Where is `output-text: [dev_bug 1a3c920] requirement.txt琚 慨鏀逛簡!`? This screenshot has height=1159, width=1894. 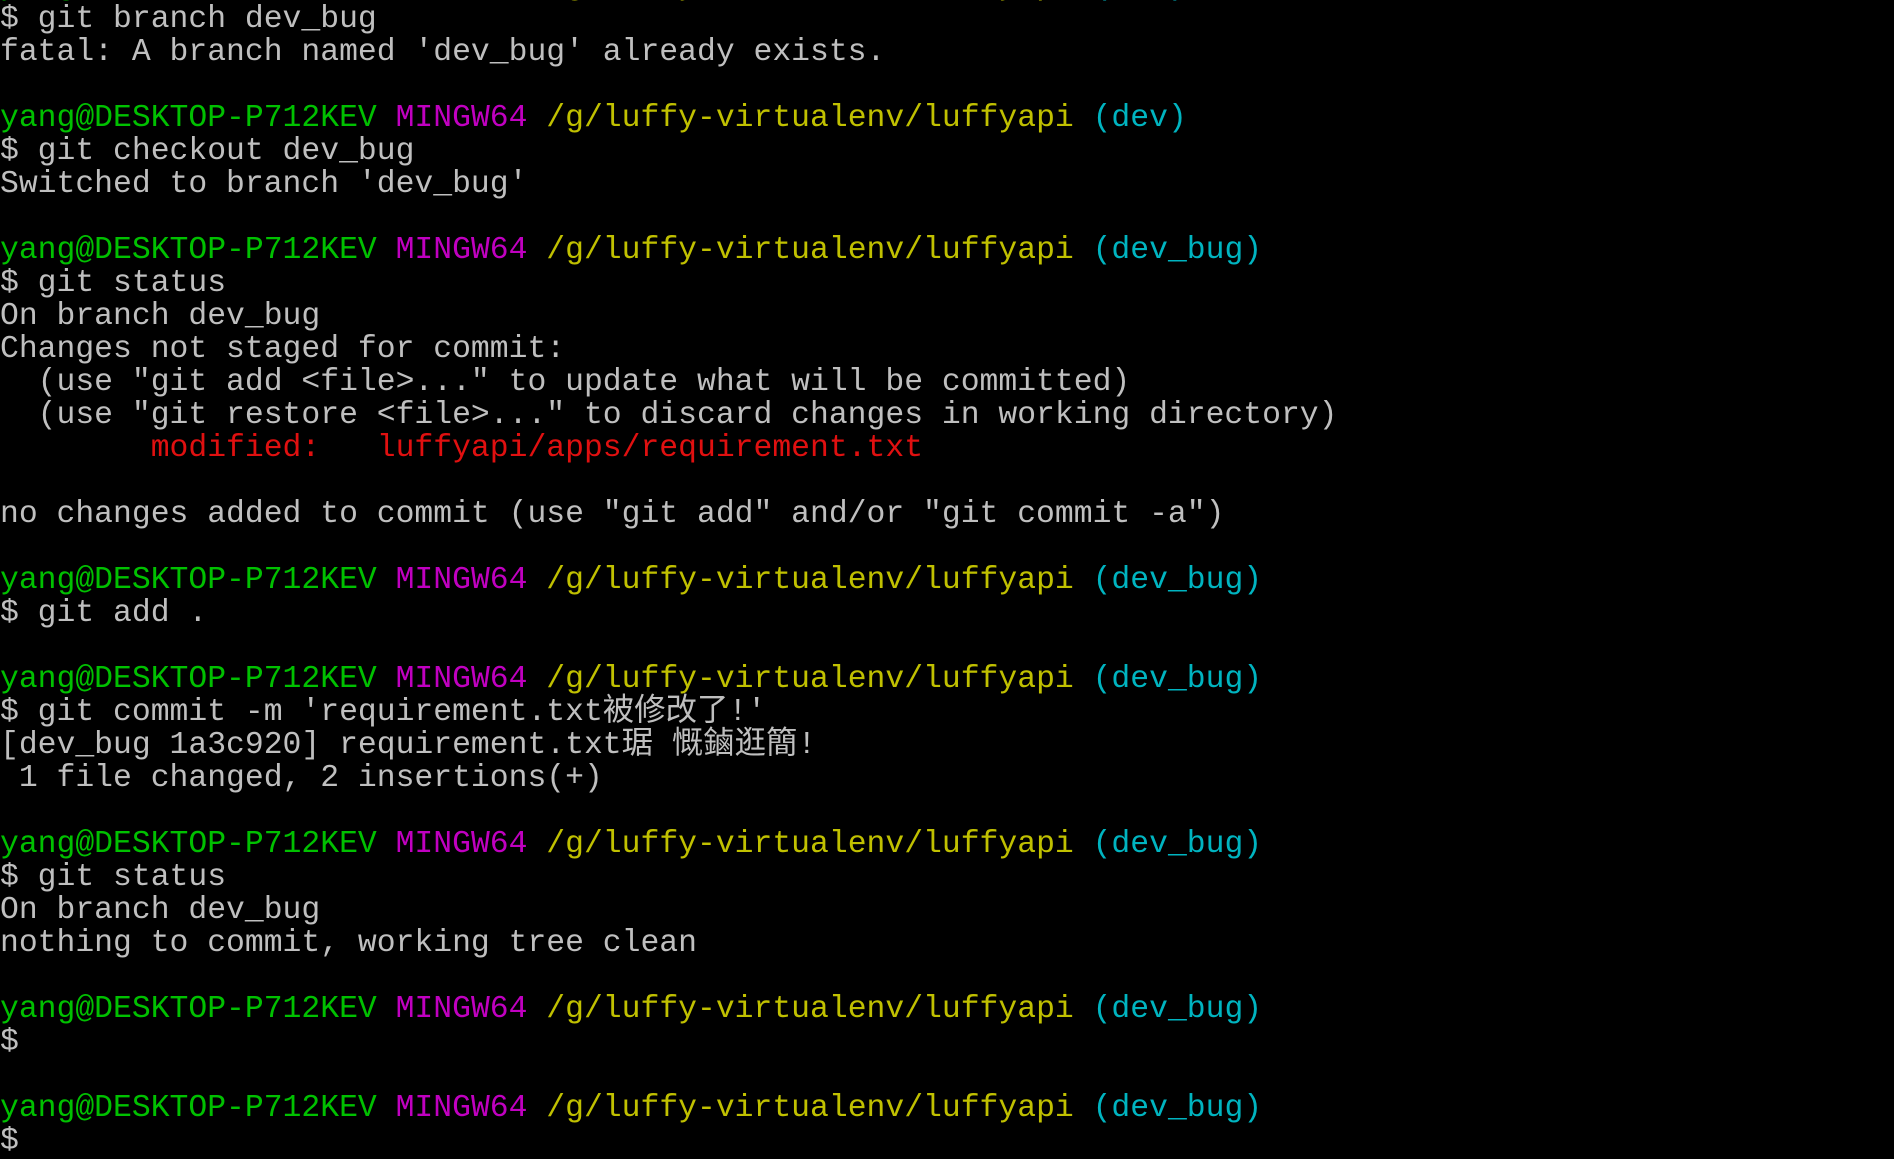
output-text: [dev_bug 1a3c920] requirement.txt琚 慨鏀逛簡! is located at coordinates (408, 745).